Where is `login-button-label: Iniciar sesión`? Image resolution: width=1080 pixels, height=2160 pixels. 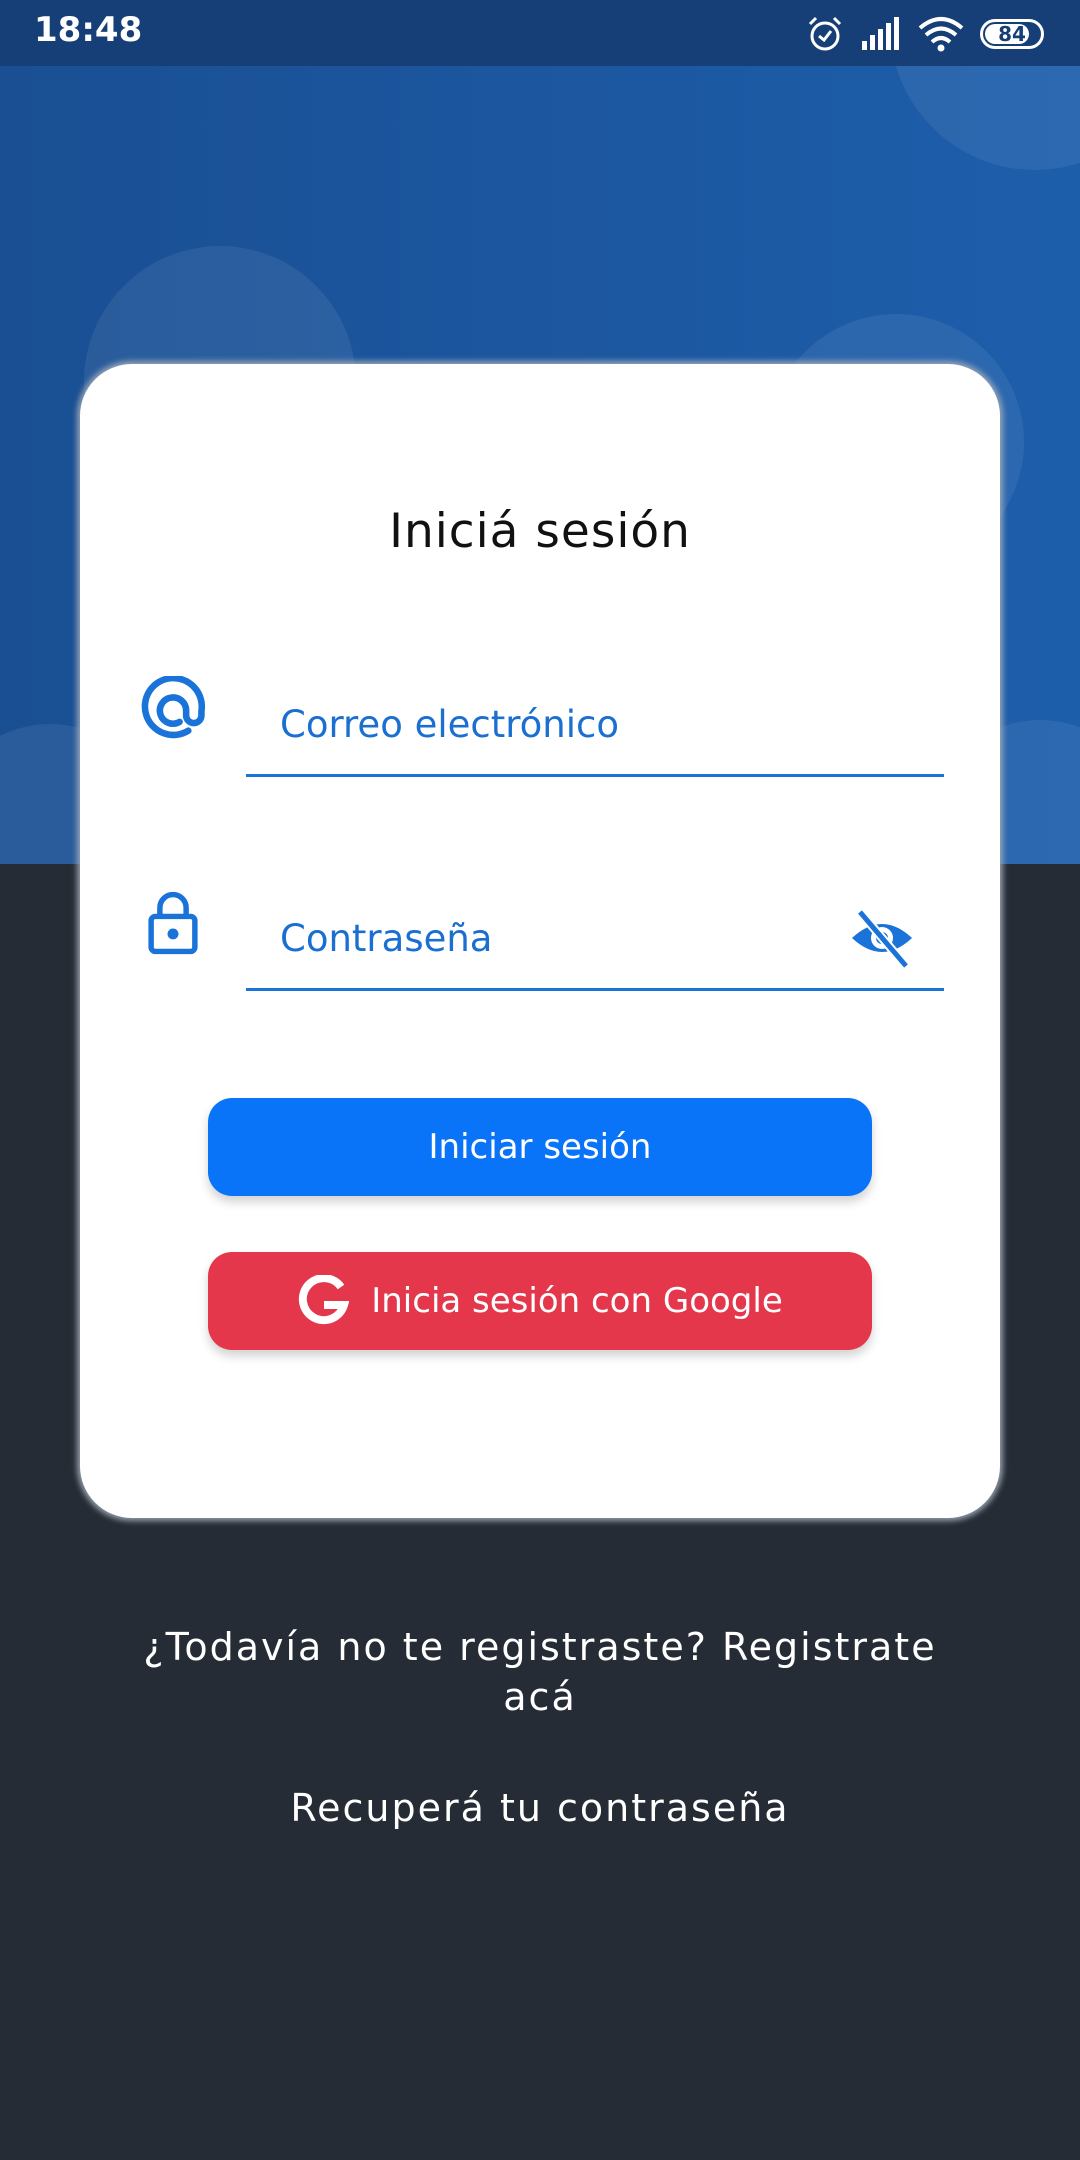
login-button-label: Iniciar sesión is located at coordinates (540, 1147).